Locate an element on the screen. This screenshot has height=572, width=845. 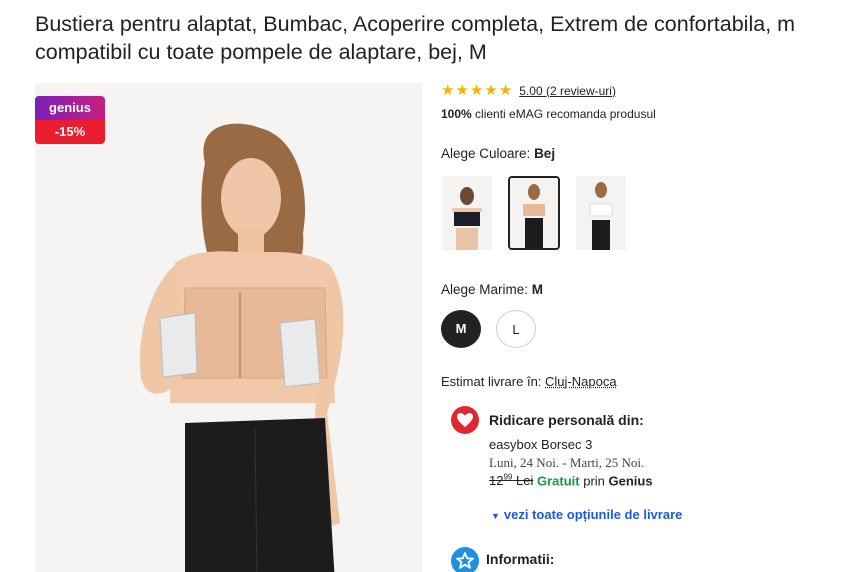
color-swatch-alb is located at coordinates (601, 213).